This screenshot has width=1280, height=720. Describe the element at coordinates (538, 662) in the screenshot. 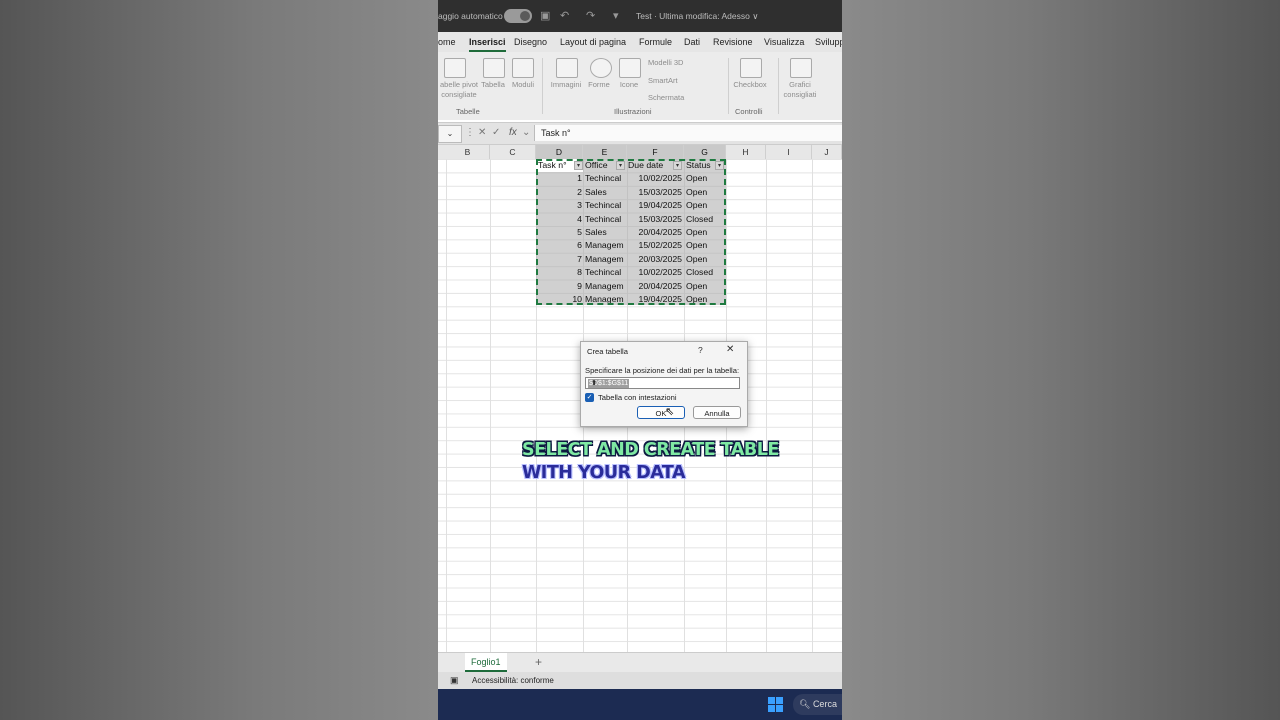

I see `add-sheet-icon: +` at that location.